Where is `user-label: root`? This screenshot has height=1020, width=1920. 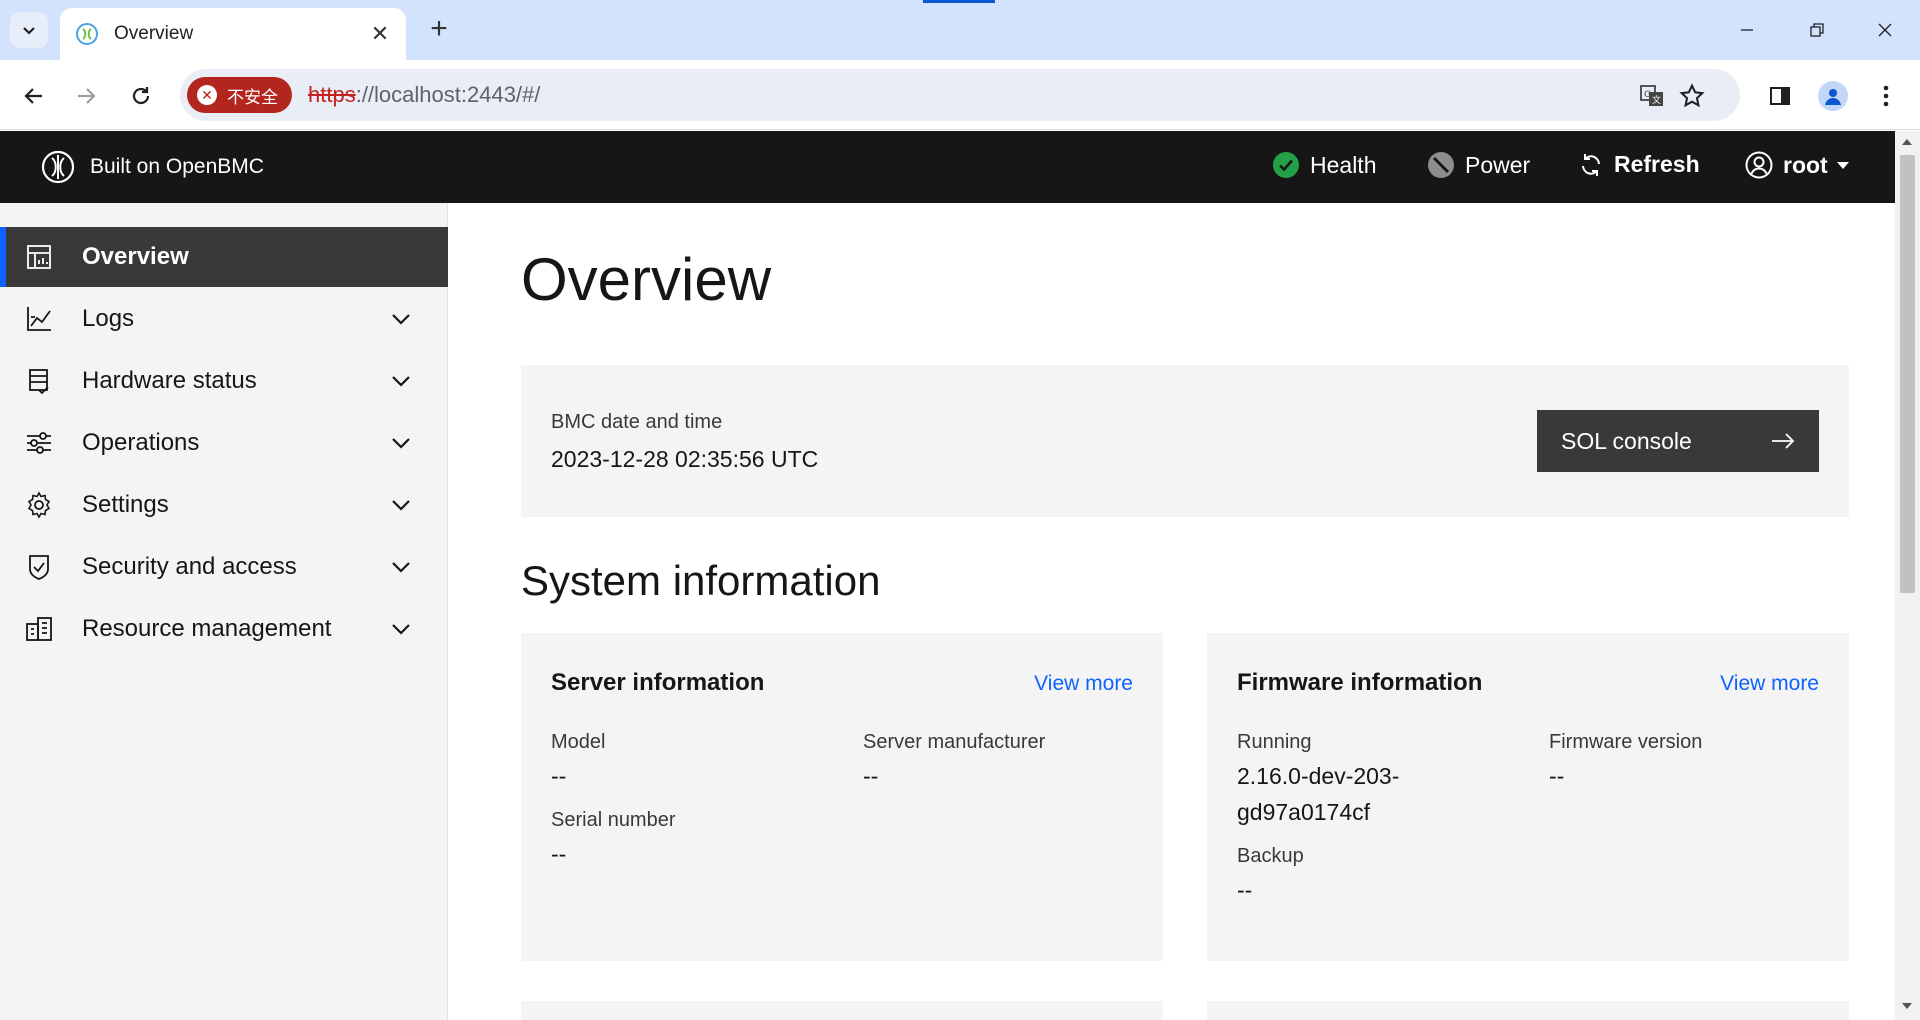
user-label: root is located at coordinates (1805, 164).